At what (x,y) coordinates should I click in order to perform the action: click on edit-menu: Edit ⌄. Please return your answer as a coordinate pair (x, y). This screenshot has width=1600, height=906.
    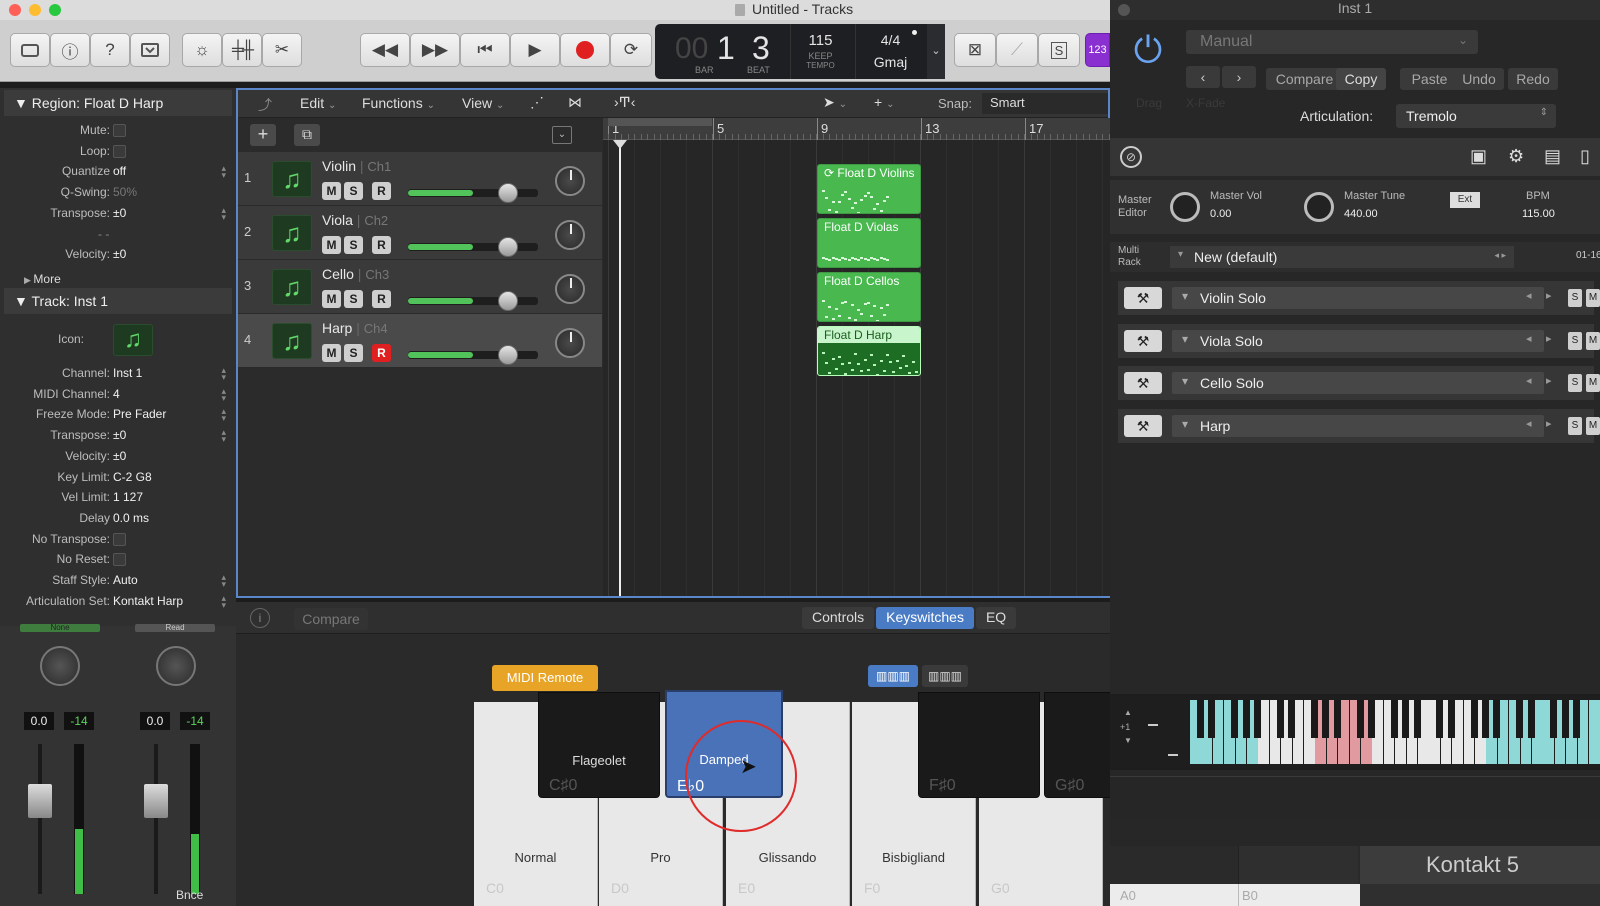
    Looking at the image, I should click on (318, 103).